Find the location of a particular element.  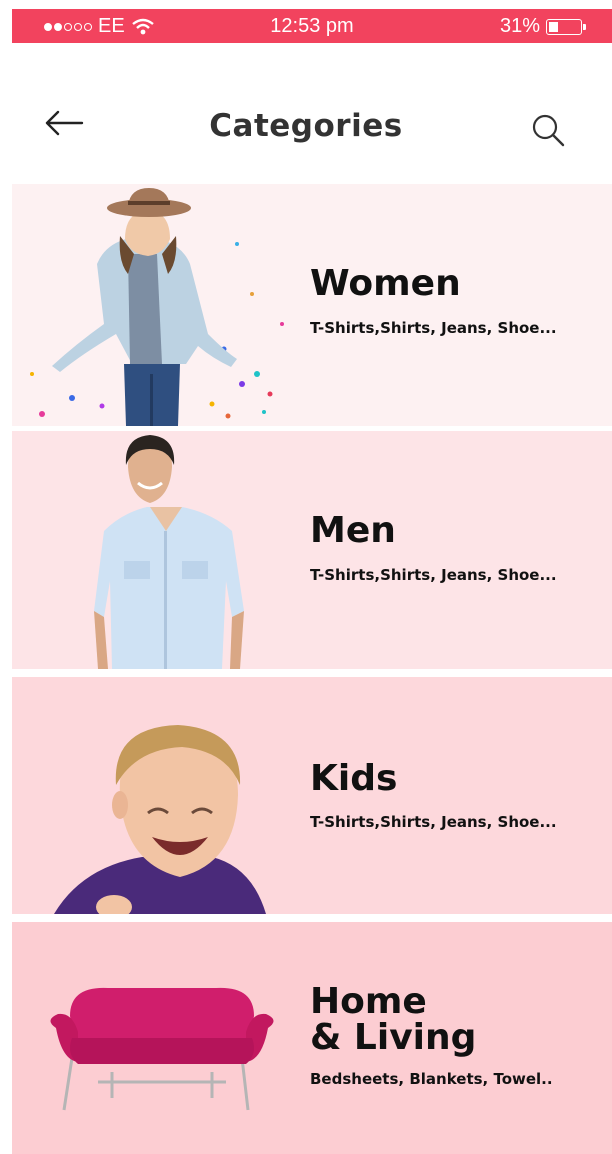

battery-percent: 31% is located at coordinates (519, 26).